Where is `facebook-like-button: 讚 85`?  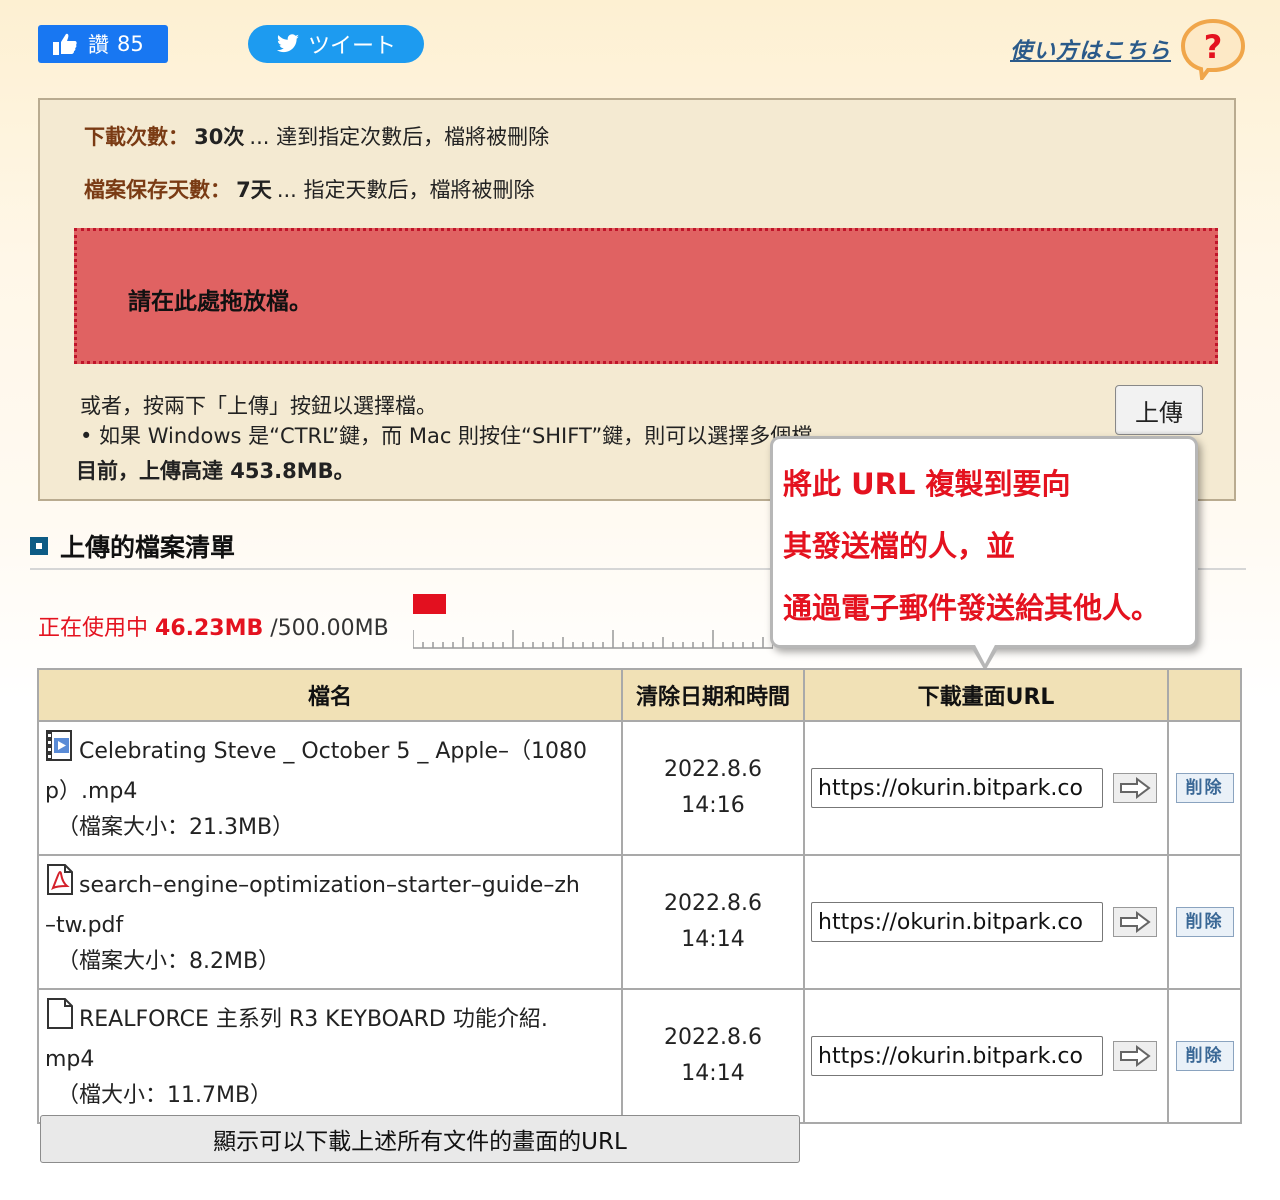
facebook-like-button: 讚 85 is located at coordinates (103, 44).